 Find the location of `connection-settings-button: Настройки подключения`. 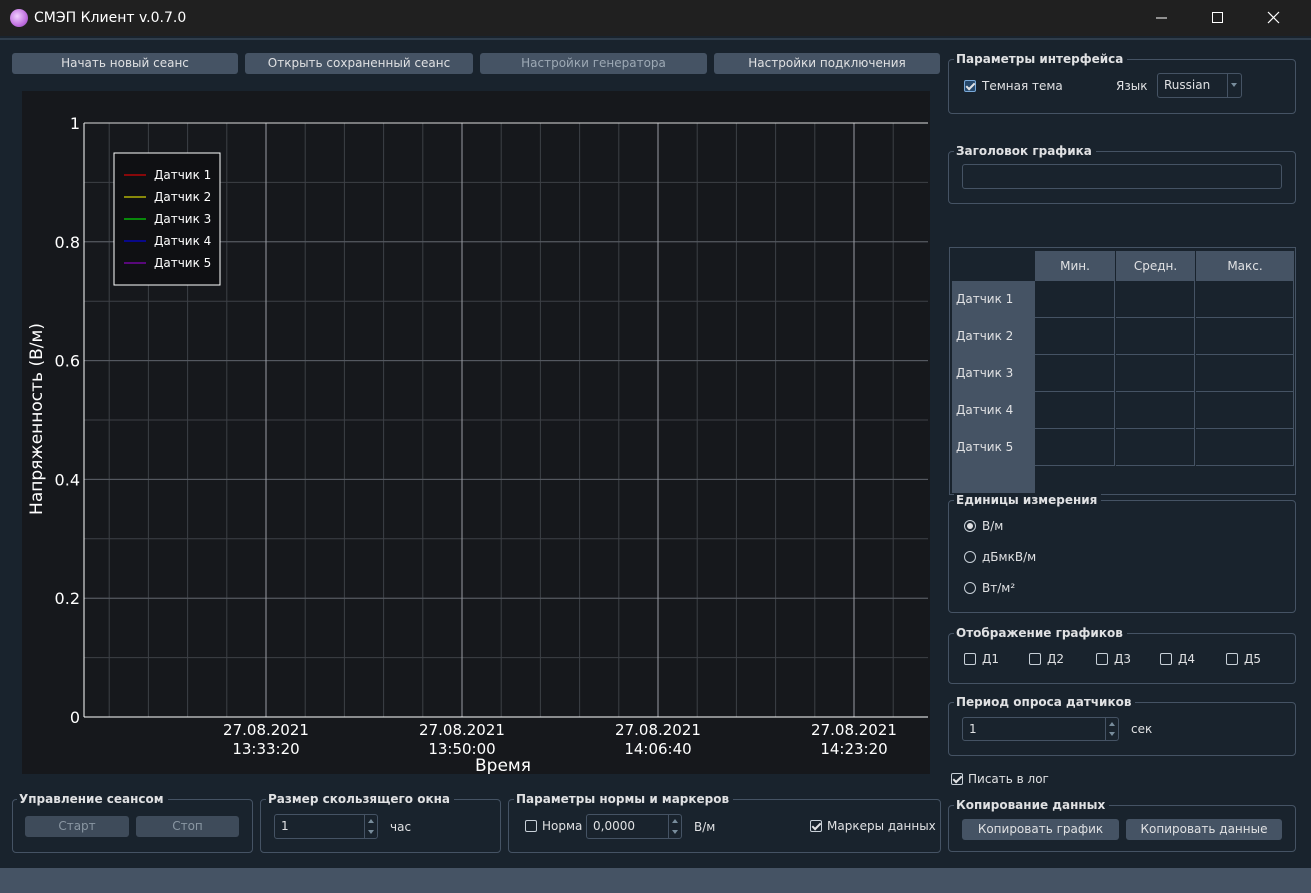

connection-settings-button: Настройки подключения is located at coordinates (827, 63).